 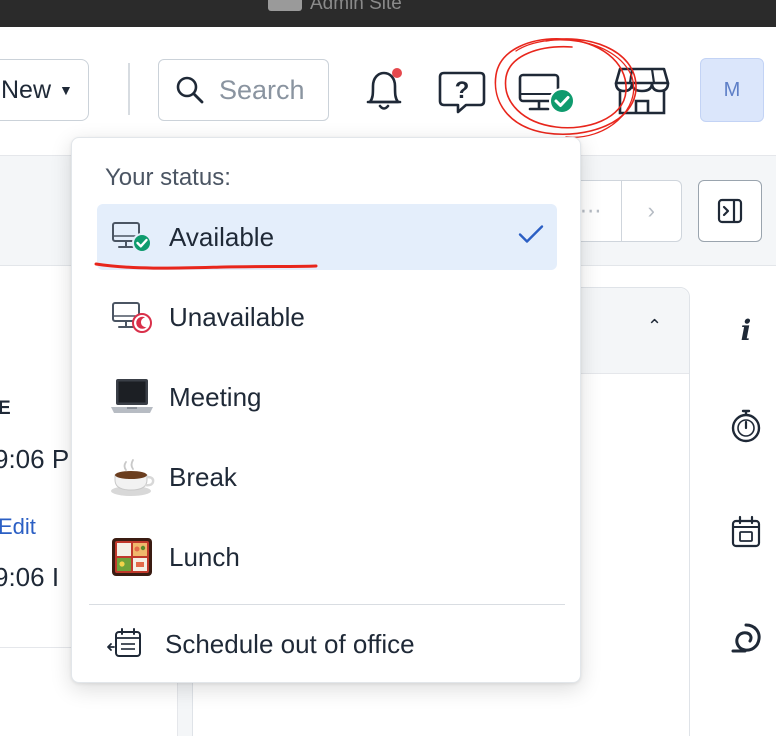 What do you see at coordinates (66, 90) in the screenshot?
I see `chevron-down-icon: ▼` at bounding box center [66, 90].